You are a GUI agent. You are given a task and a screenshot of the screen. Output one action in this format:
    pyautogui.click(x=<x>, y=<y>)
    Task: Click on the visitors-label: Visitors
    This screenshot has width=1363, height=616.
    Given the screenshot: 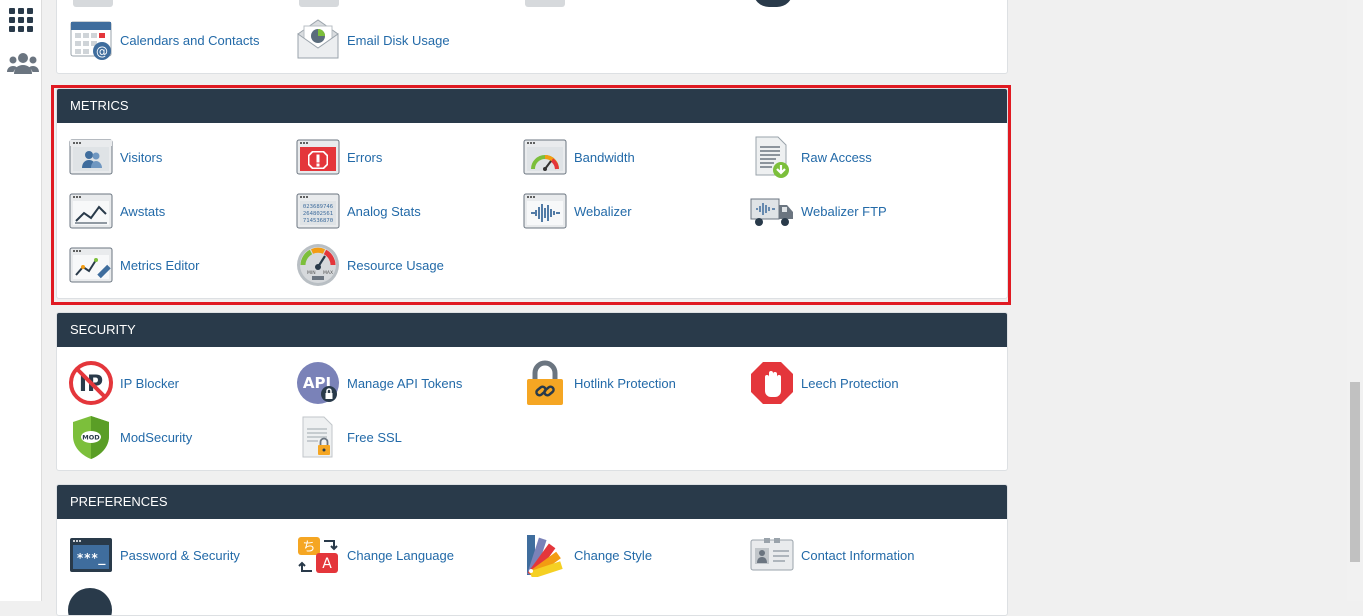 What is the action you would take?
    pyautogui.click(x=141, y=157)
    